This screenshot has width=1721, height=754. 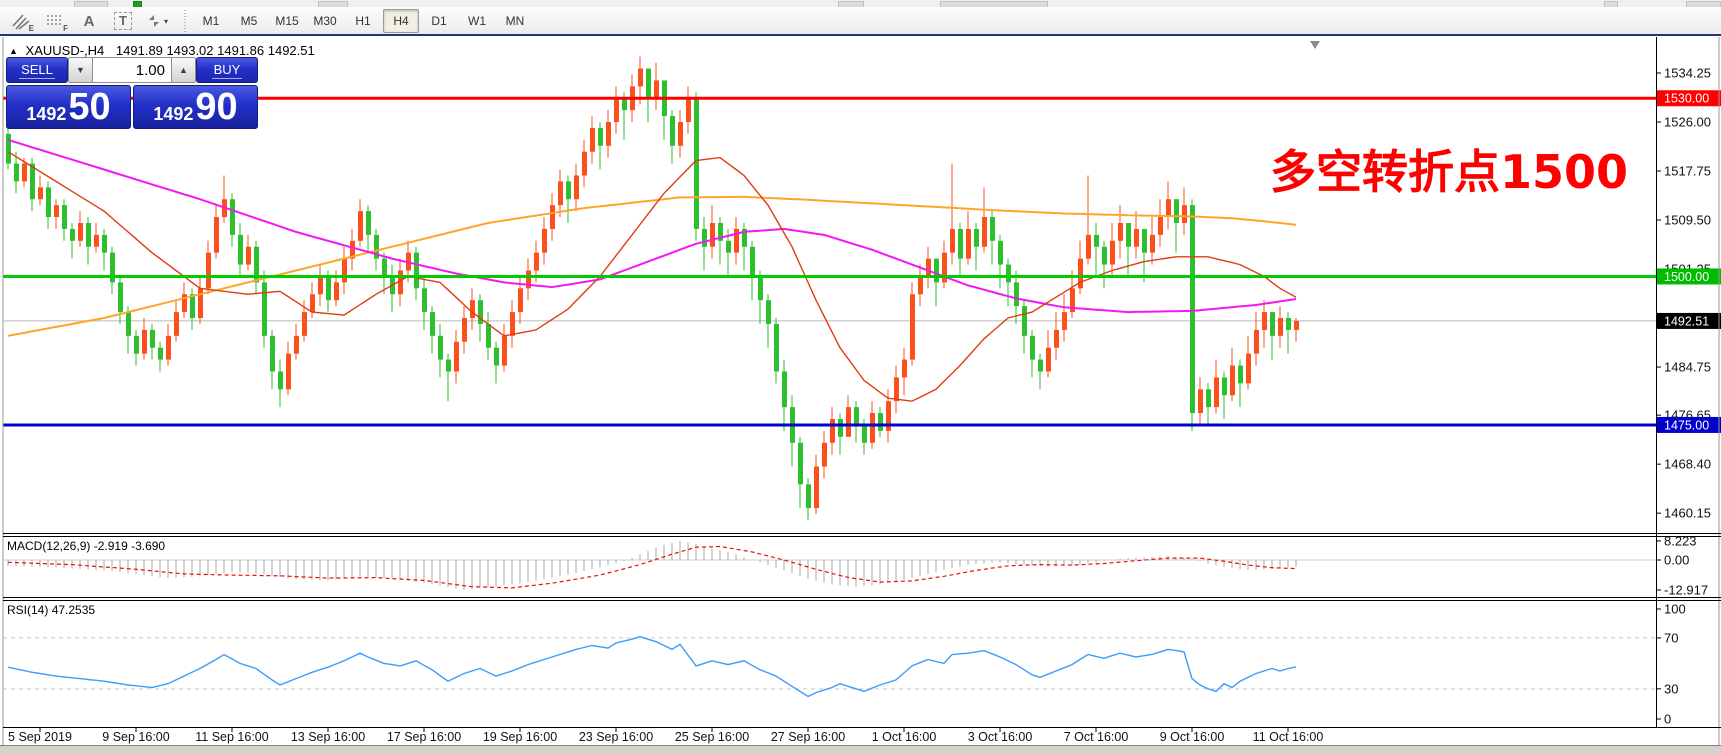 What do you see at coordinates (1686, 321) in the screenshot?
I see `svg-text: 1492.51` at bounding box center [1686, 321].